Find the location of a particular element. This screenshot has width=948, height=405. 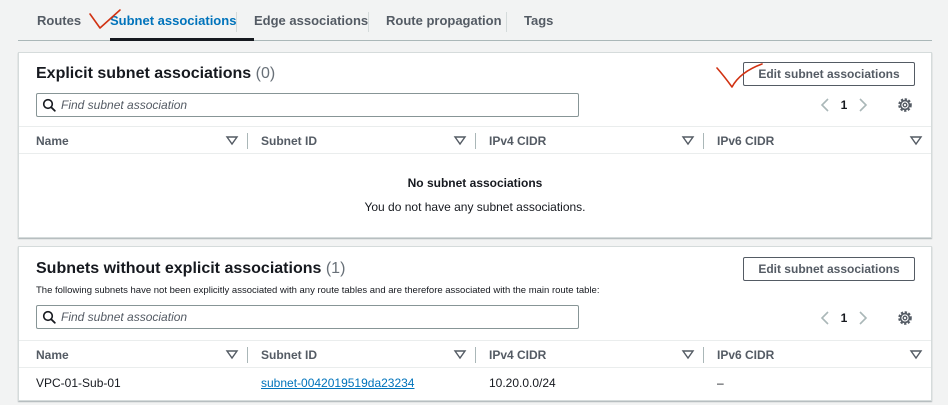

panel-title-text: Explicit subnet associations is located at coordinates (144, 73).